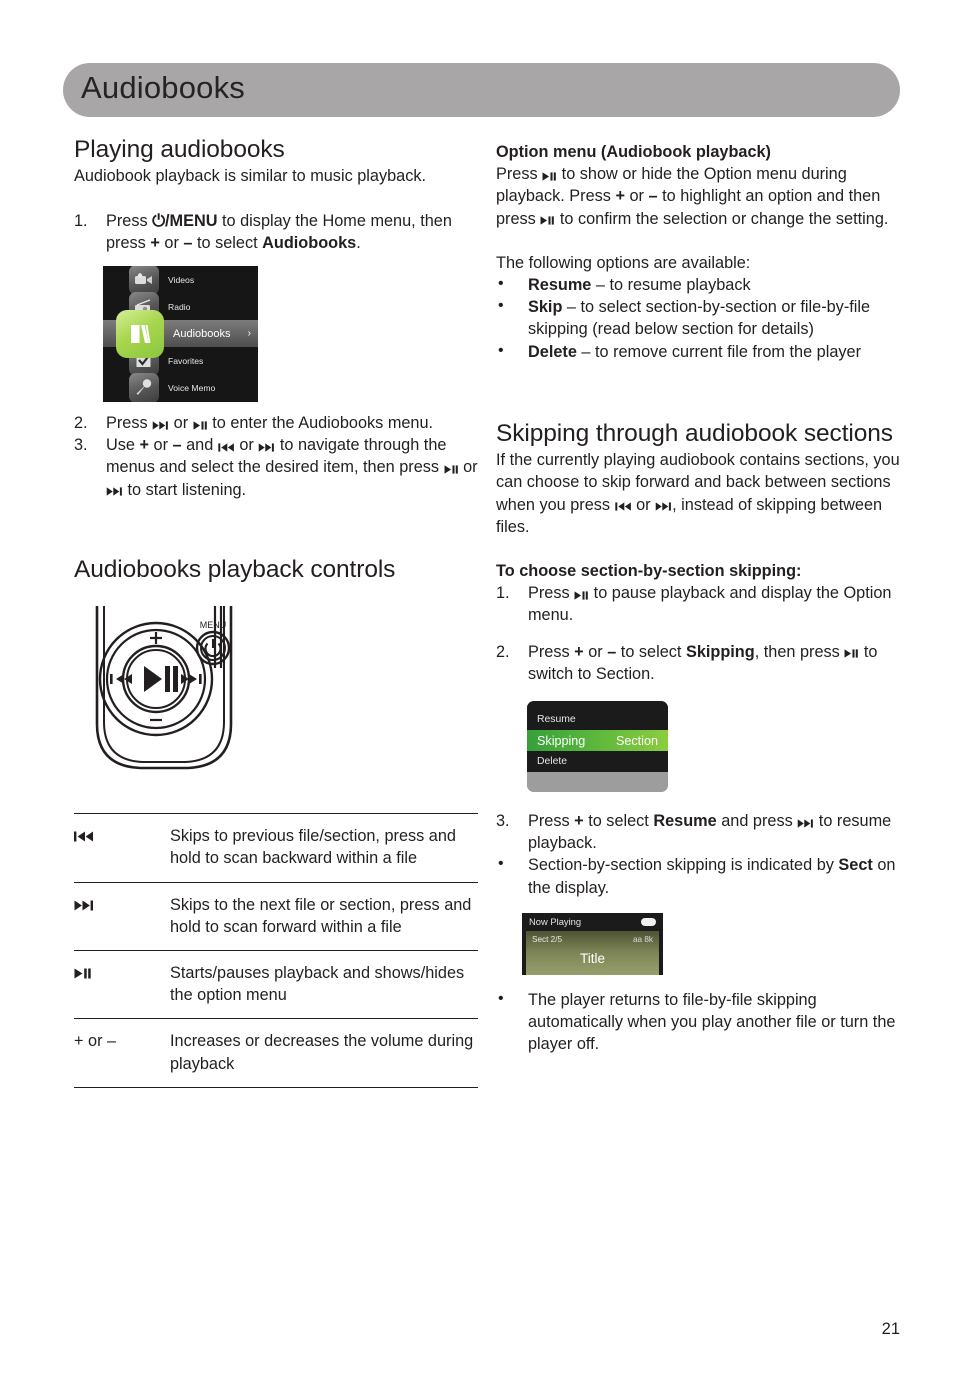 This screenshot has width=954, height=1374. What do you see at coordinates (552, 351) in the screenshot?
I see `option-name: Delete` at bounding box center [552, 351].